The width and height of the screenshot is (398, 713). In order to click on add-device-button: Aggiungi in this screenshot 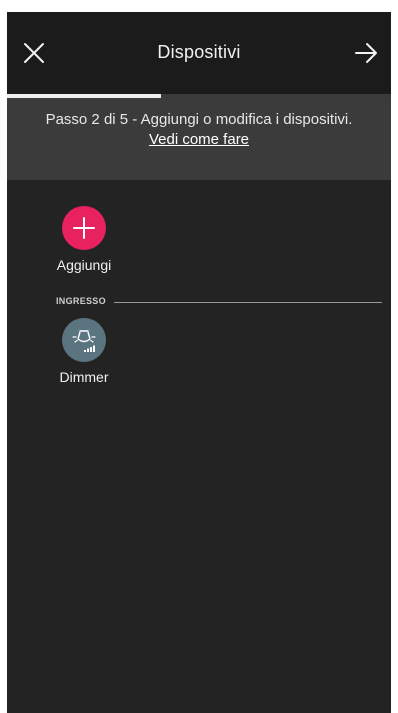, I will do `click(84, 239)`.